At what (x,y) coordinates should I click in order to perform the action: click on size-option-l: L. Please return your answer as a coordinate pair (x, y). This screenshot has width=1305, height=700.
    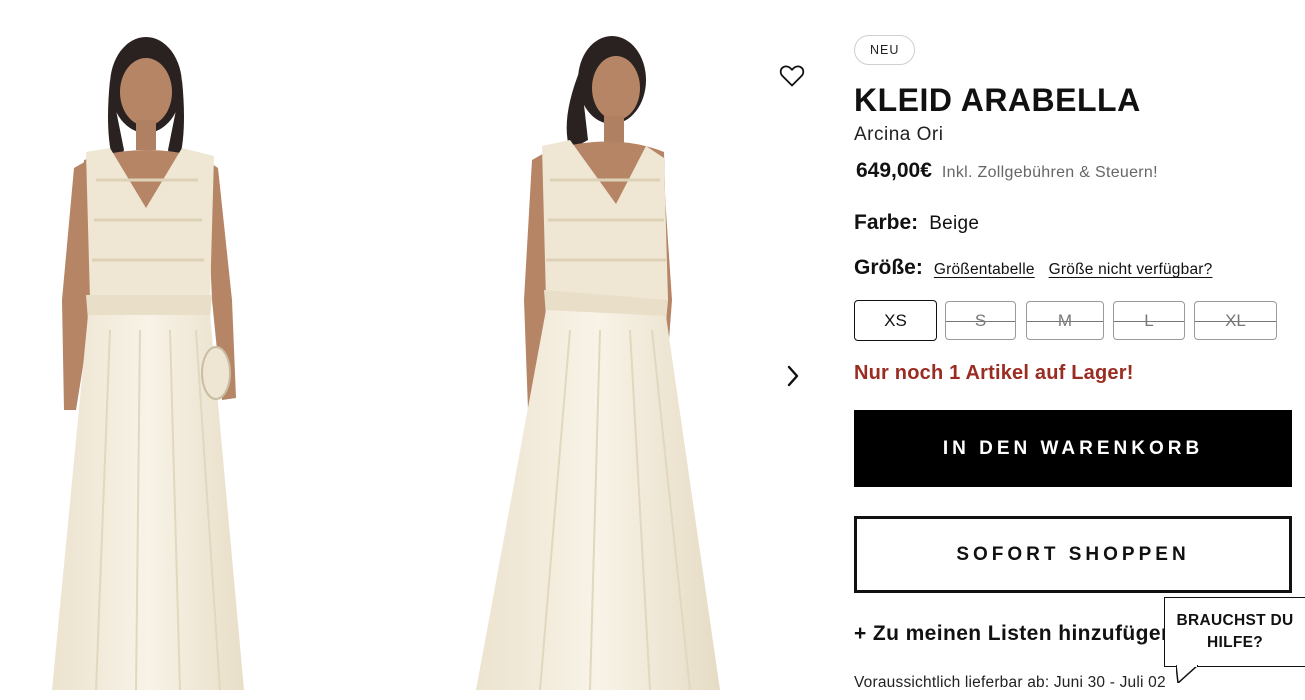
    Looking at the image, I should click on (1149, 320).